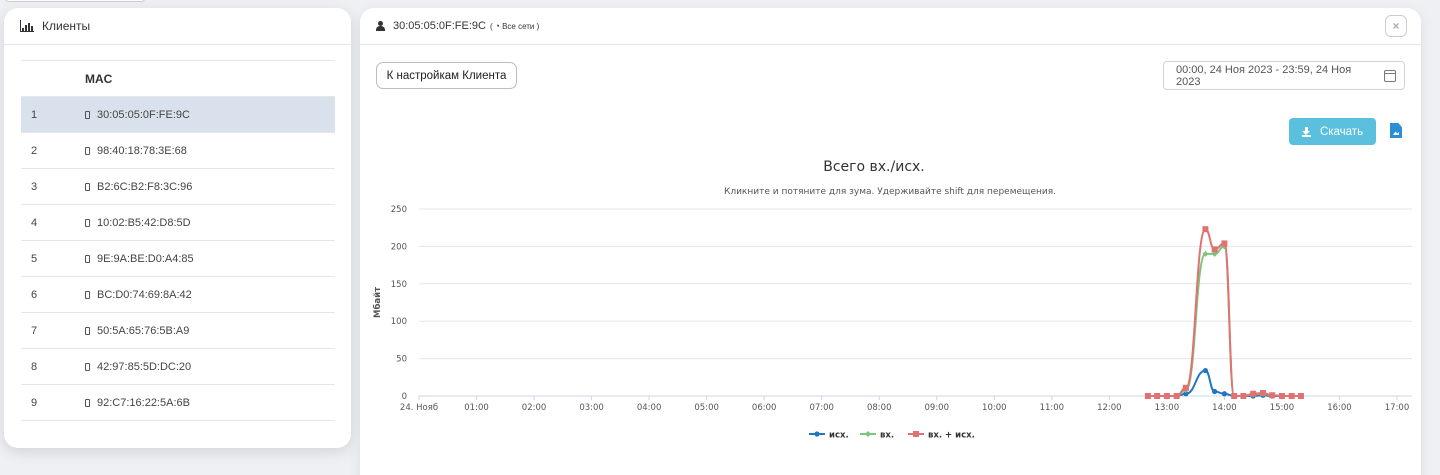 The width and height of the screenshot is (1440, 475). What do you see at coordinates (839, 436) in the screenshot?
I see `legend-label: исх.` at bounding box center [839, 436].